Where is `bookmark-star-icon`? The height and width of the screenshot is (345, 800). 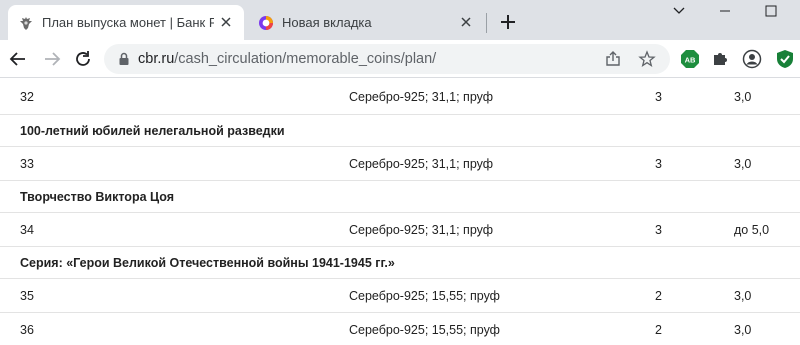 bookmark-star-icon is located at coordinates (647, 59).